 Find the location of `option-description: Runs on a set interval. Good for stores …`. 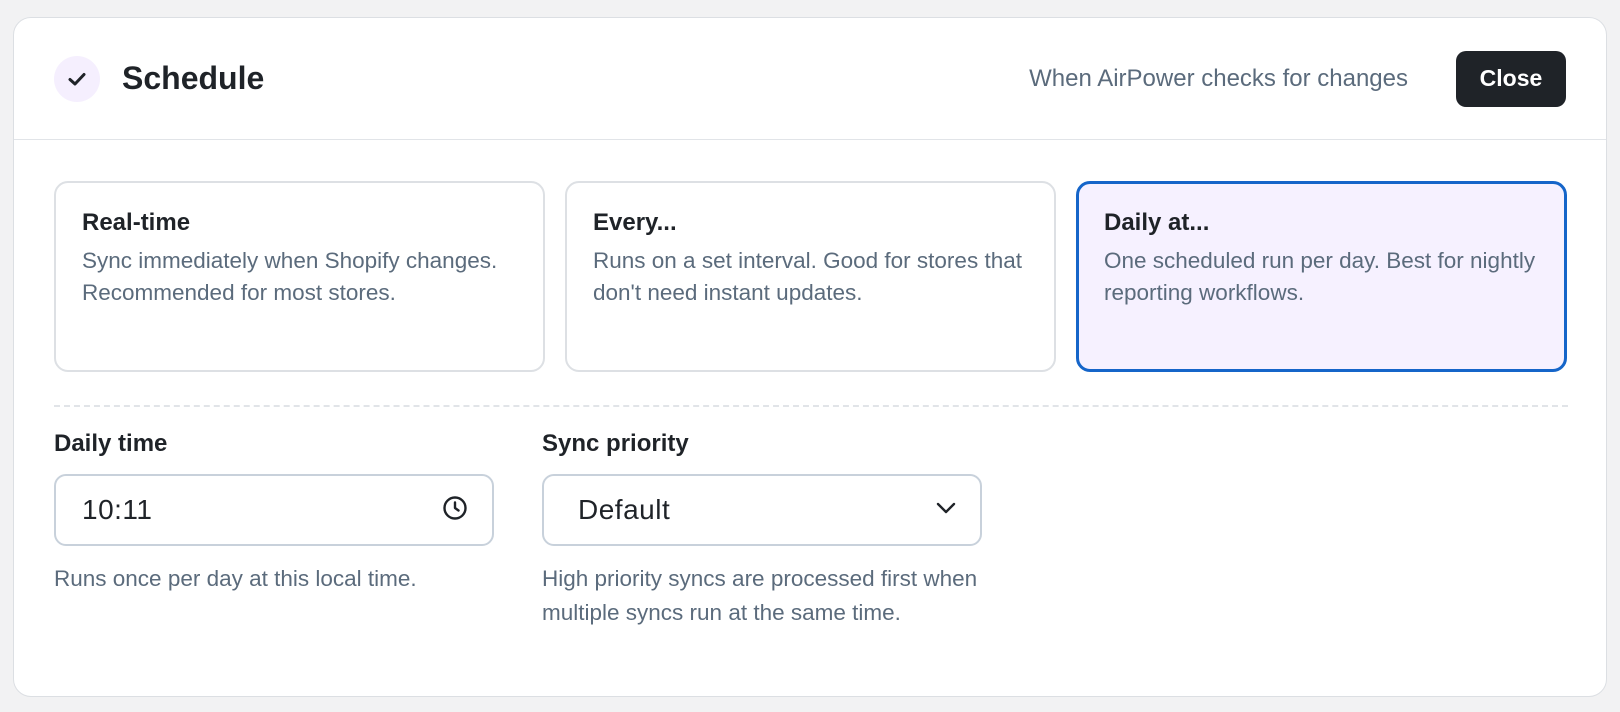

option-description: Runs on a set interval. Good for stores … is located at coordinates (807, 276).